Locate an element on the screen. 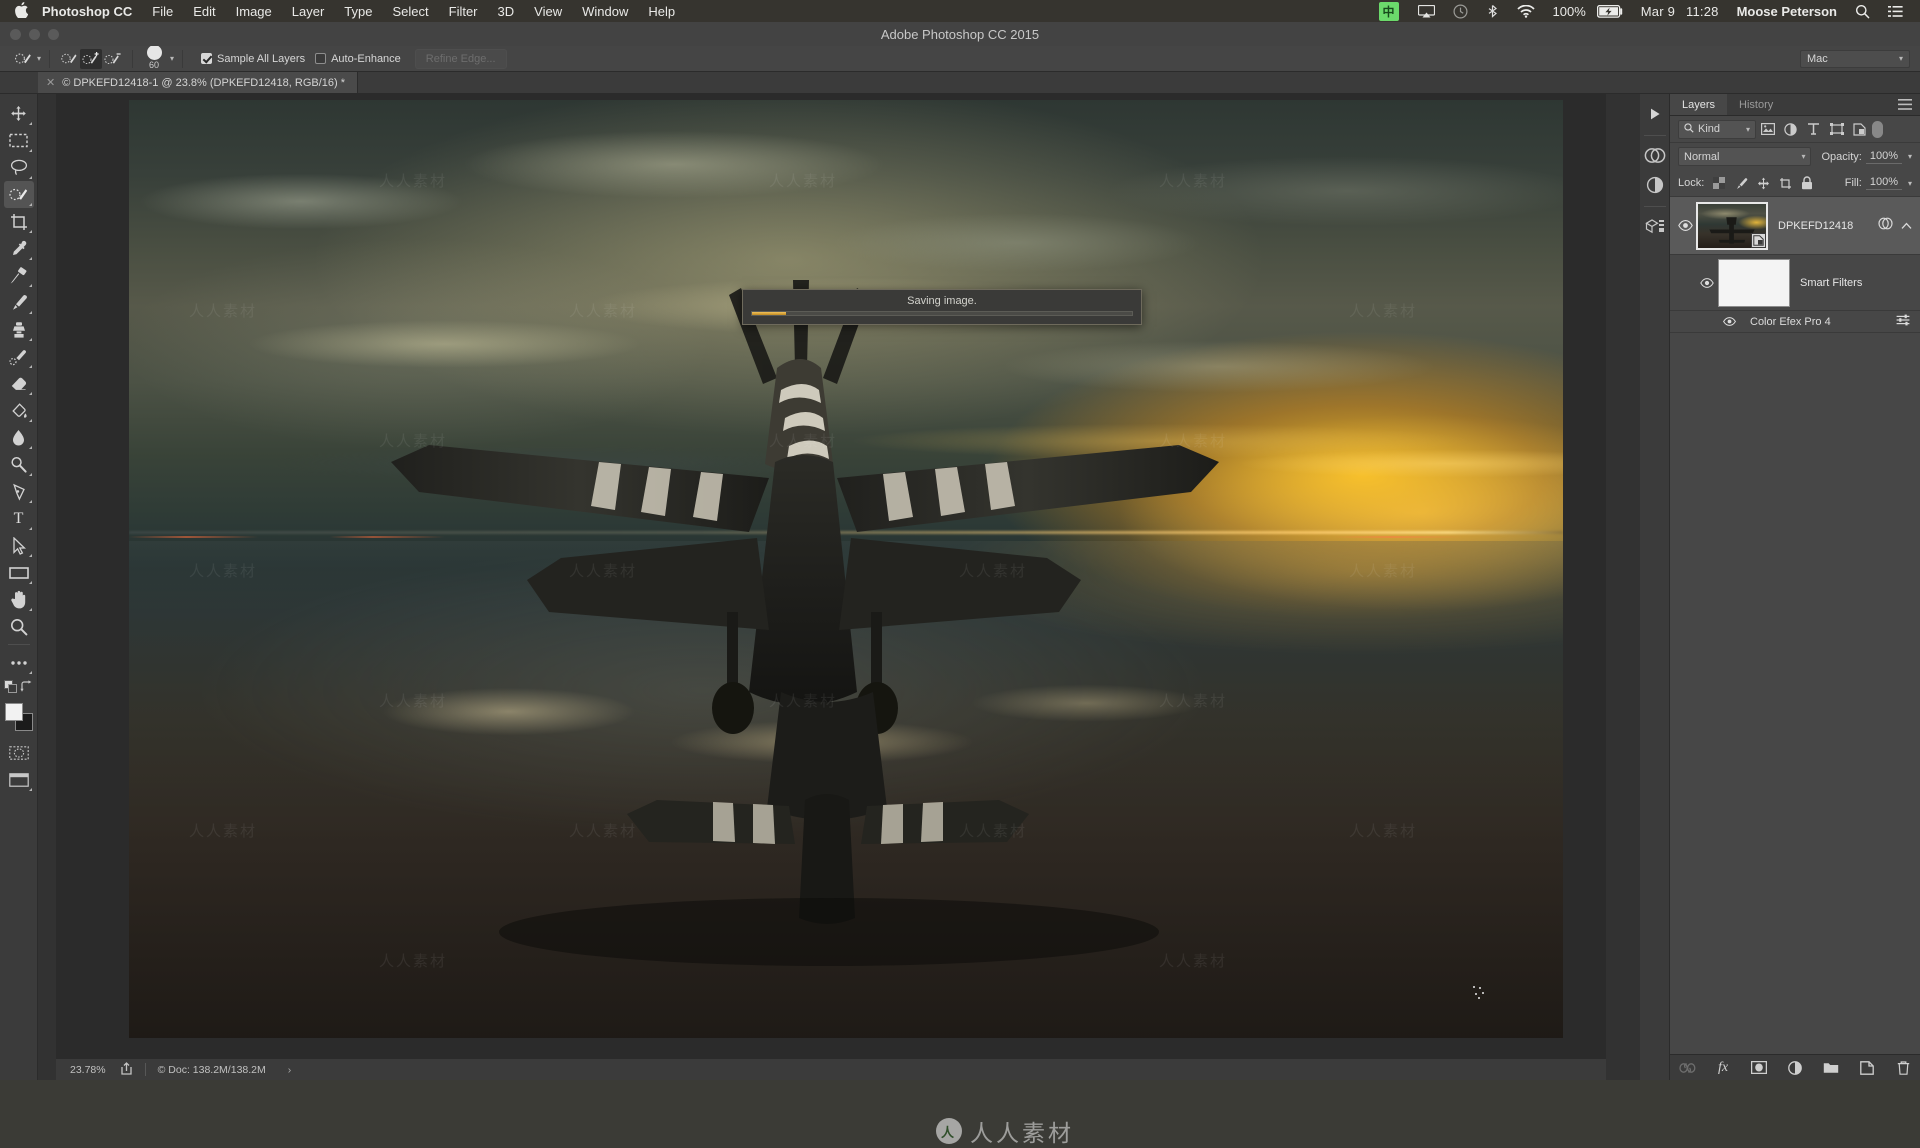 Image resolution: width=1920 pixels, height=1148 pixels. smart-filter-effect-visibility-toggle is located at coordinates (1729, 321).